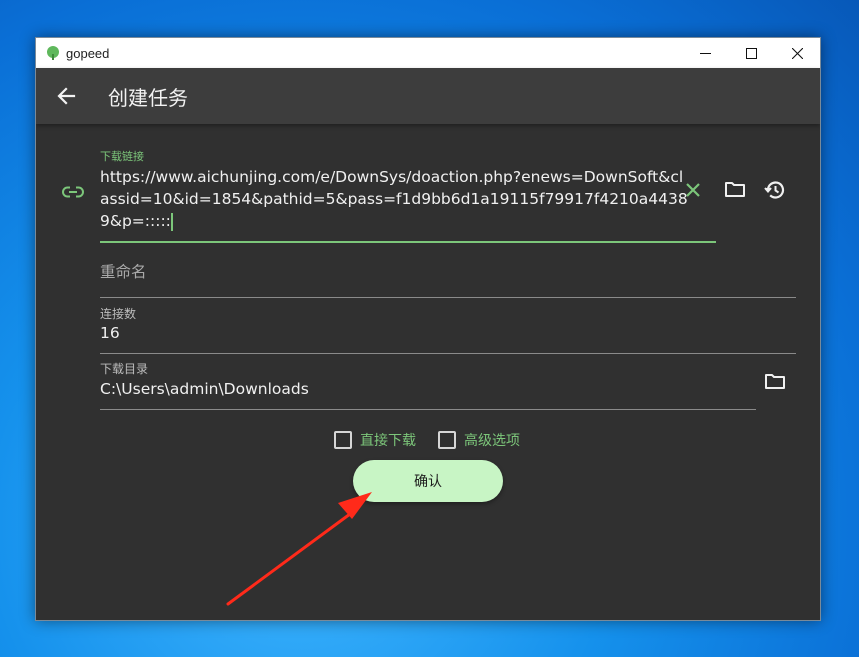 The height and width of the screenshot is (657, 859). I want to click on download-dir-label: 下载目录, so click(124, 369).